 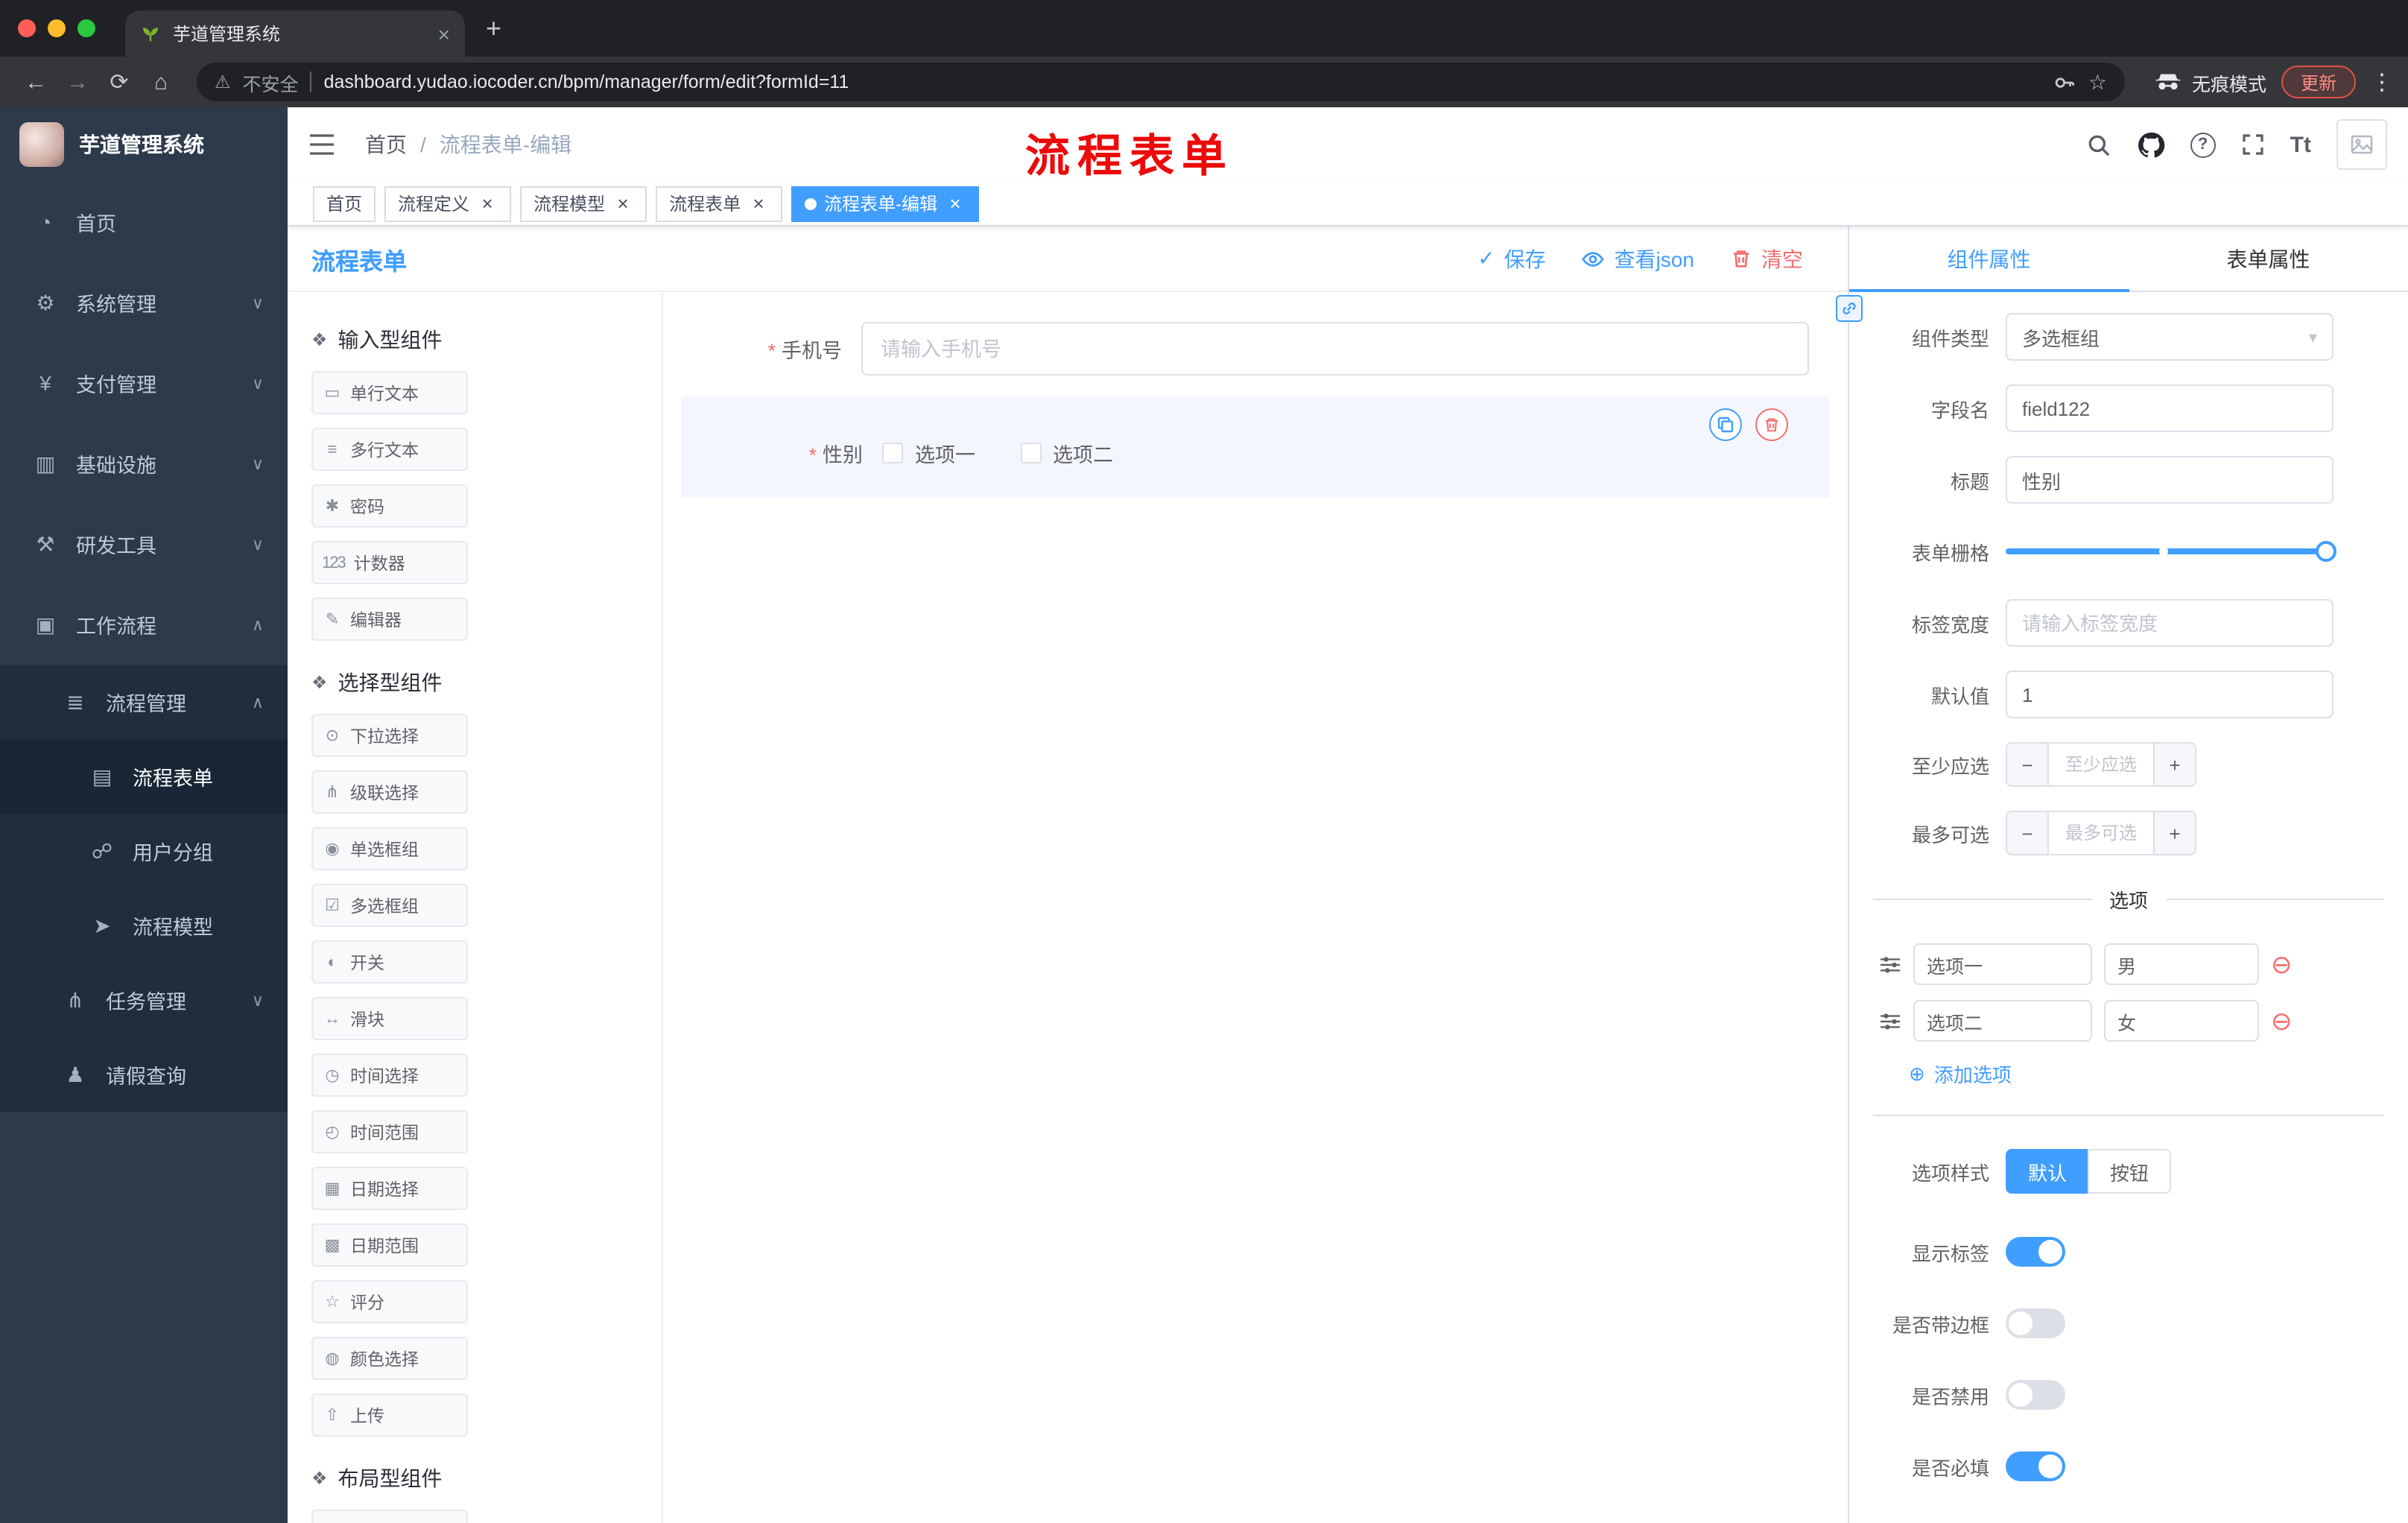 I want to click on back-button: ←, so click(x=36, y=82).